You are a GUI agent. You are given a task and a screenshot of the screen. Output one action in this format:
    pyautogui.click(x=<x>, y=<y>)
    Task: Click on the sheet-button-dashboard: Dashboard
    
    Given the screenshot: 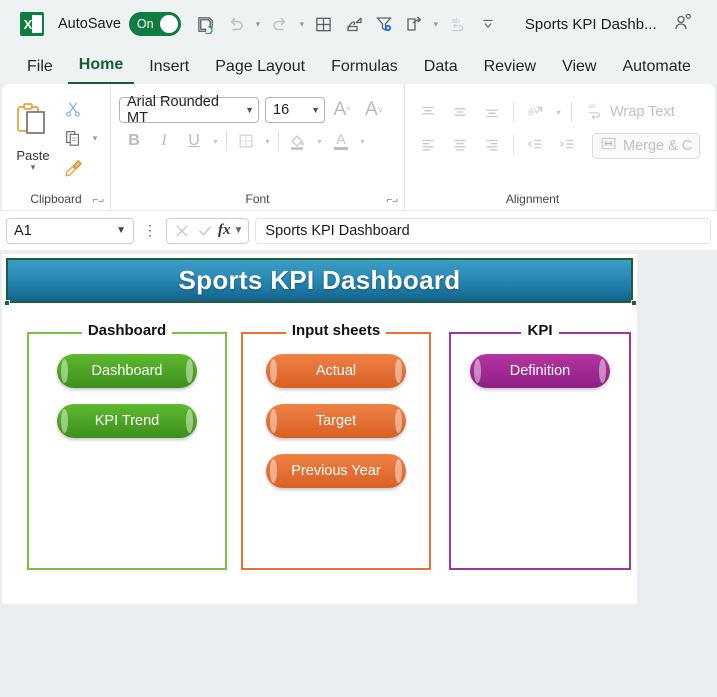 What is the action you would take?
    pyautogui.click(x=127, y=371)
    